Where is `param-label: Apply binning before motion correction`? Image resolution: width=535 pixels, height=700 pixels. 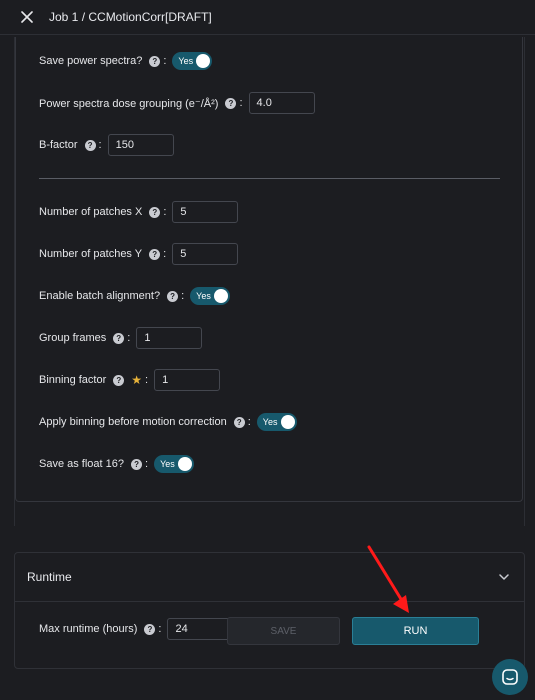
param-label: Apply binning before motion correction is located at coordinates (133, 422).